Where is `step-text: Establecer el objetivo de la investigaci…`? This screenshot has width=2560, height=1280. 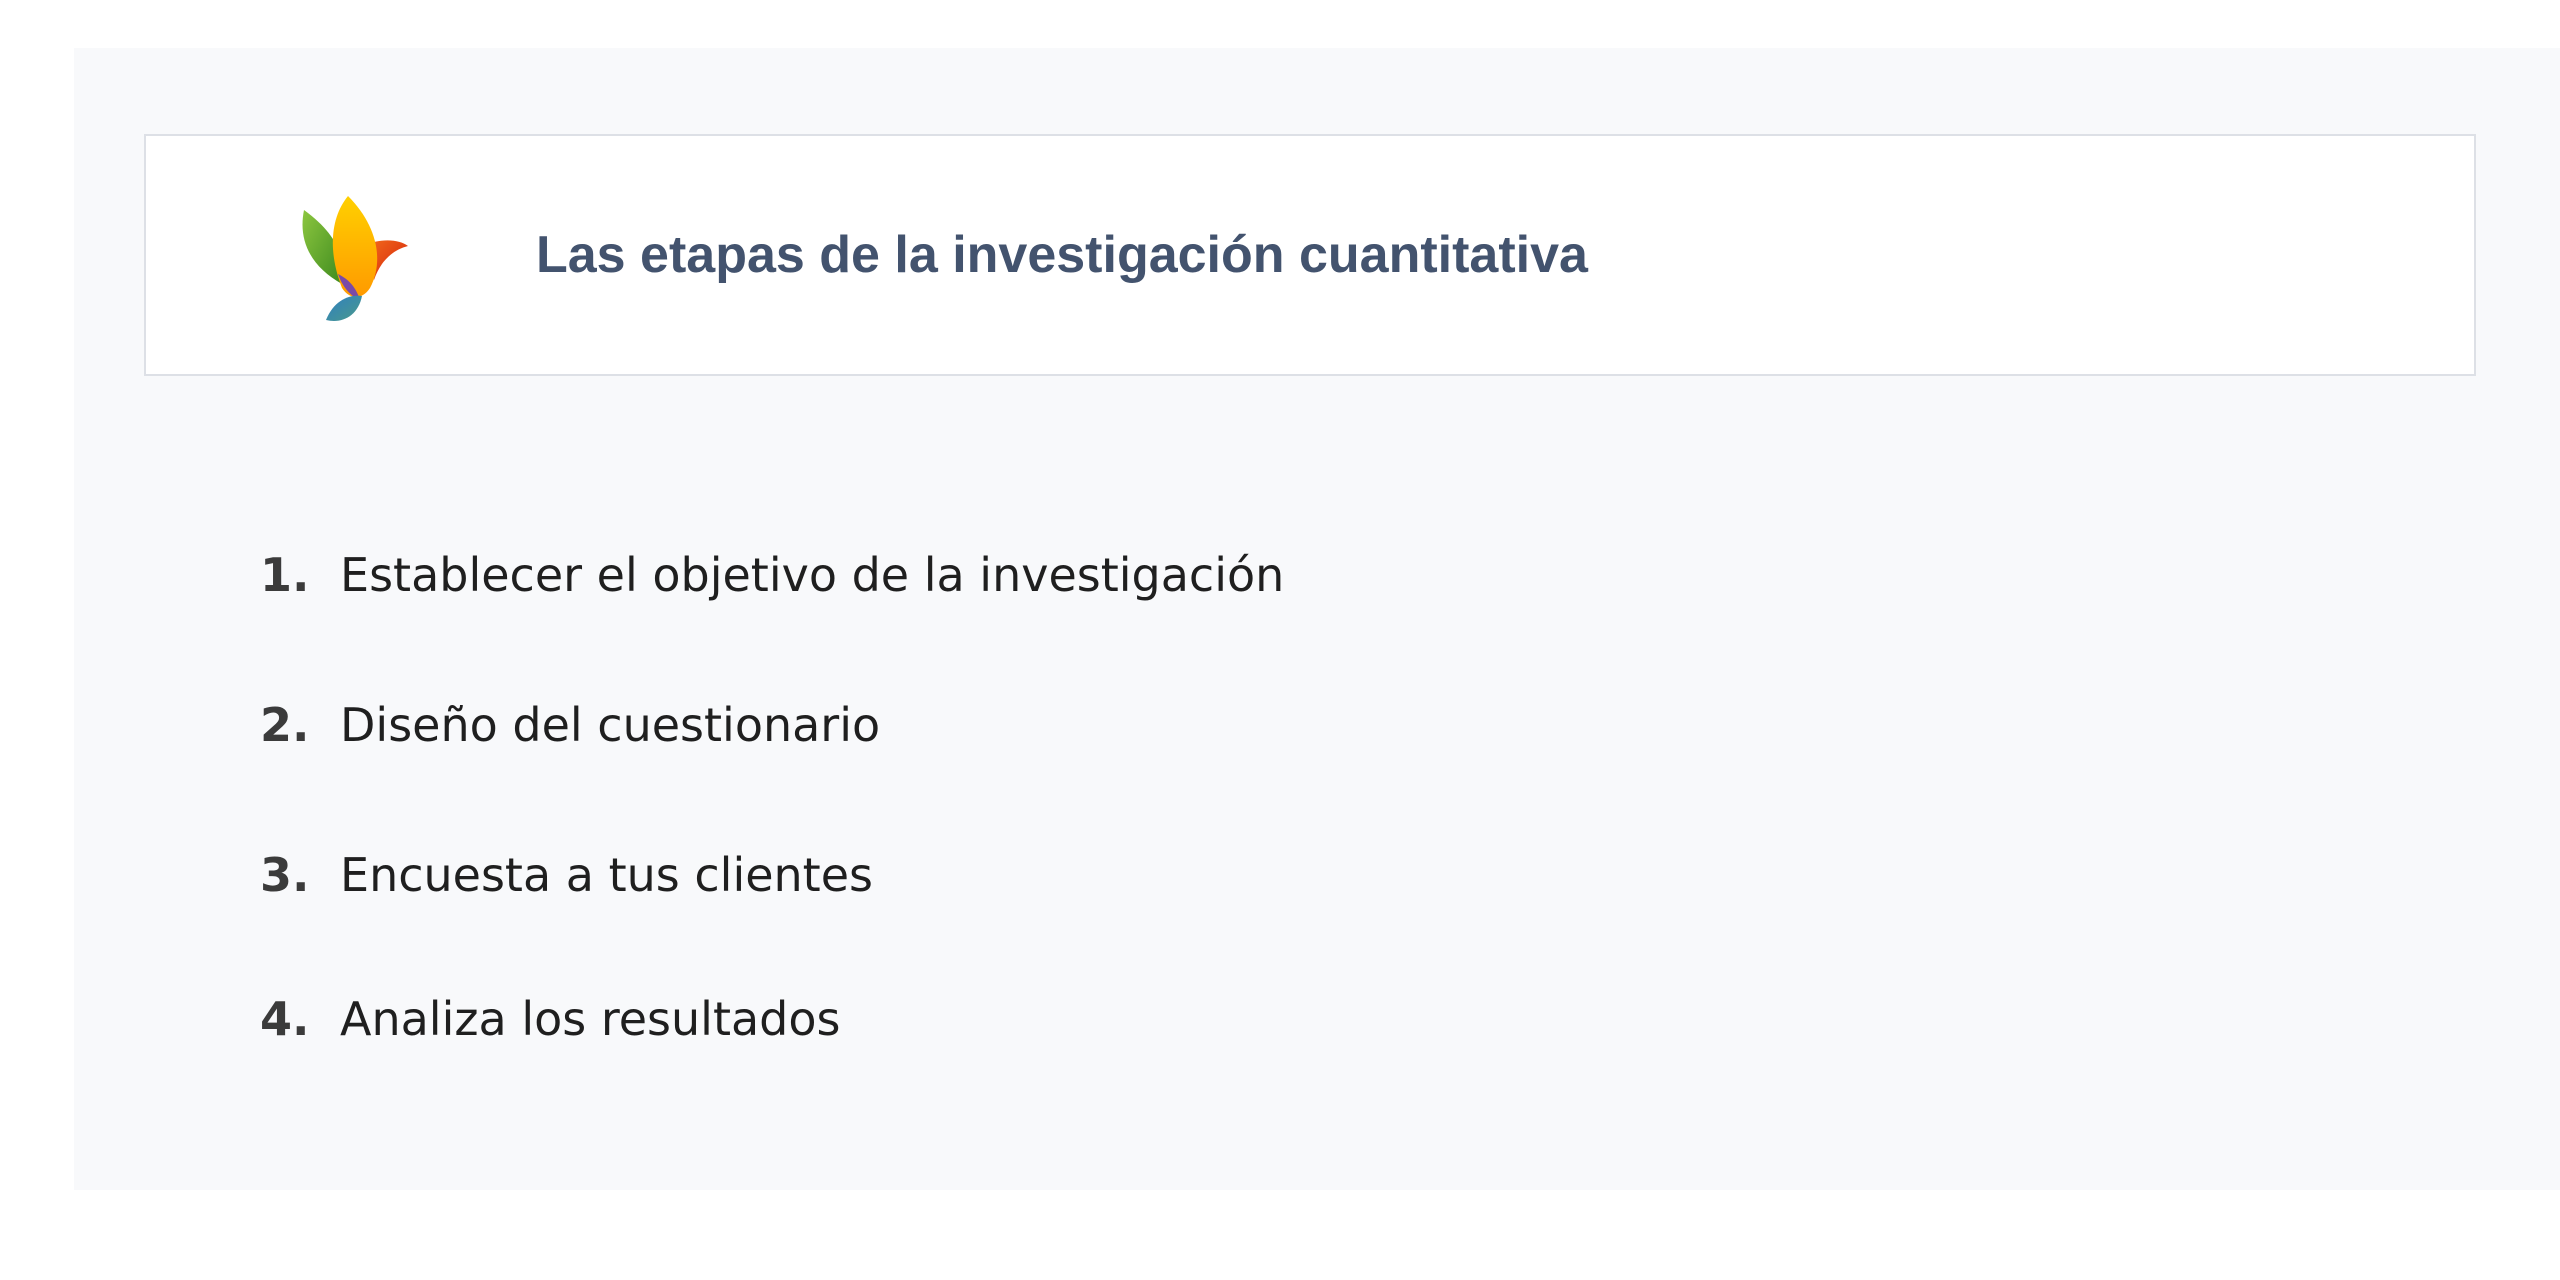 step-text: Establecer el objetivo de la investigaci… is located at coordinates (812, 575).